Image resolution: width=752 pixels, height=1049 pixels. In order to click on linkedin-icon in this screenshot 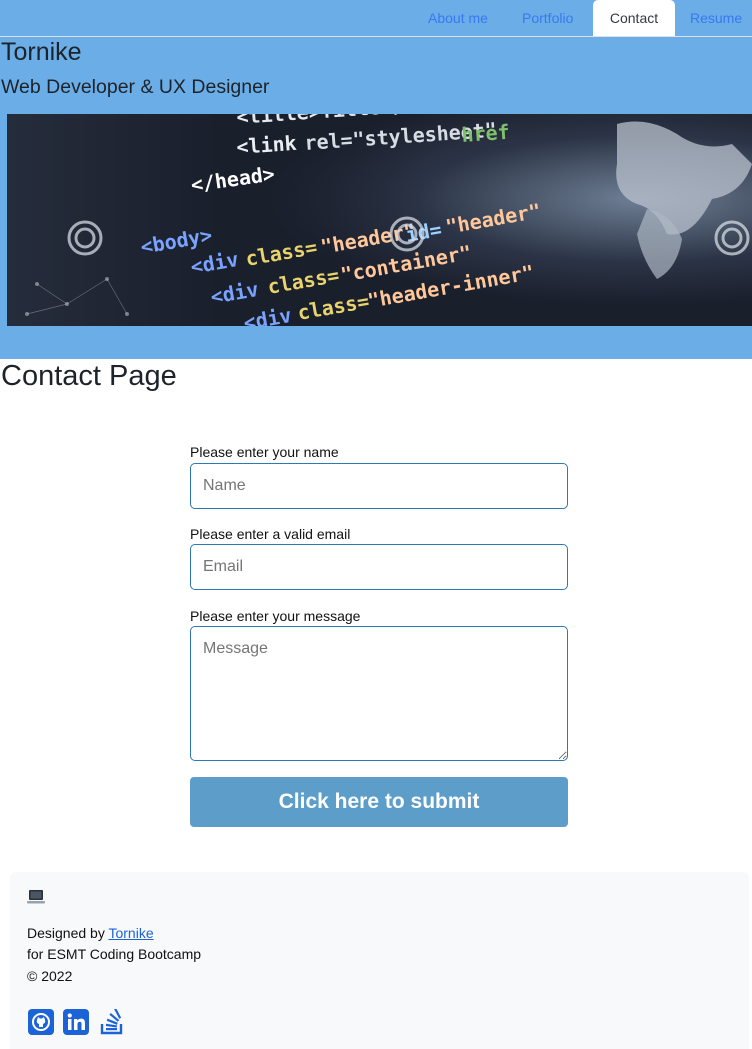, I will do `click(76, 1022)`.